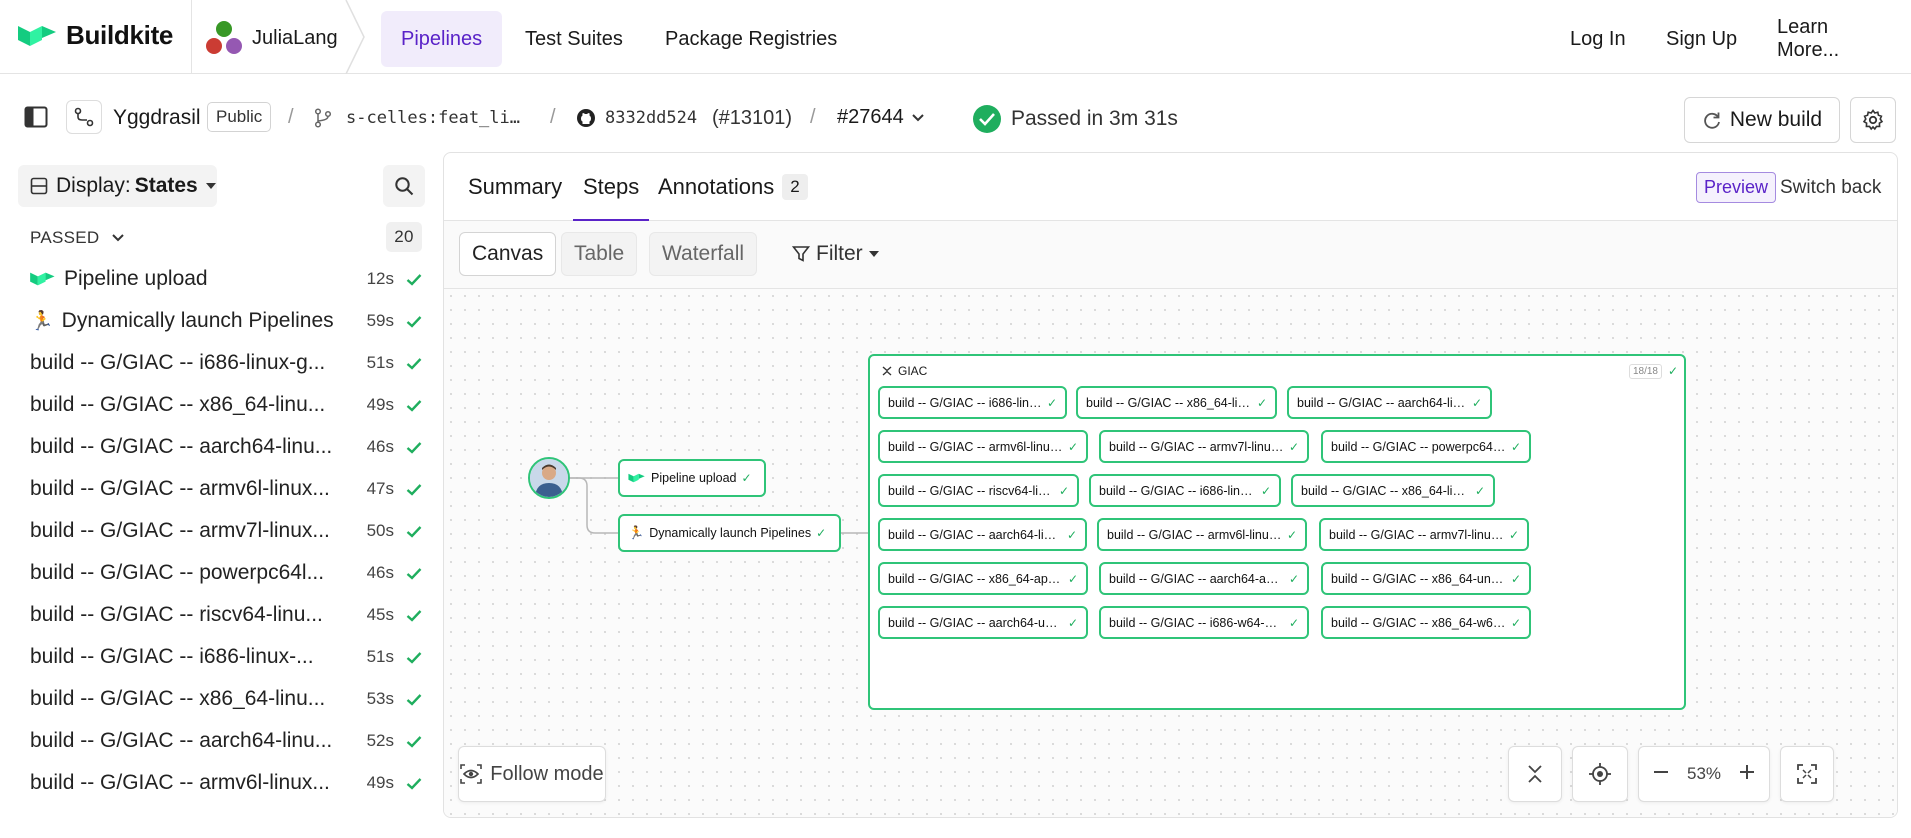  I want to click on display-states-button: Display: States, so click(117, 186).